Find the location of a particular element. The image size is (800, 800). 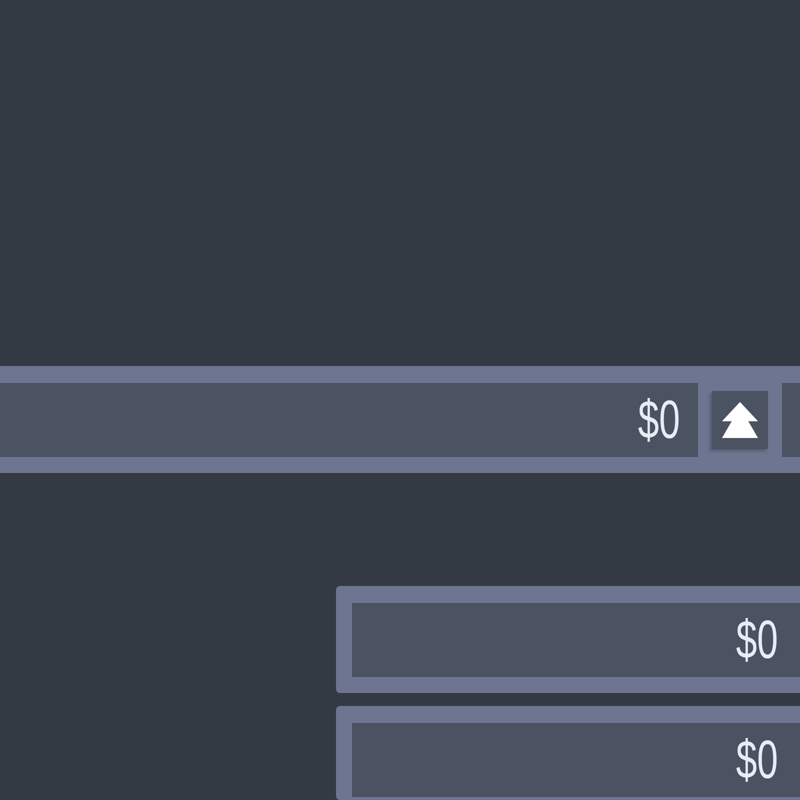

upgrade-button is located at coordinates (740, 420).